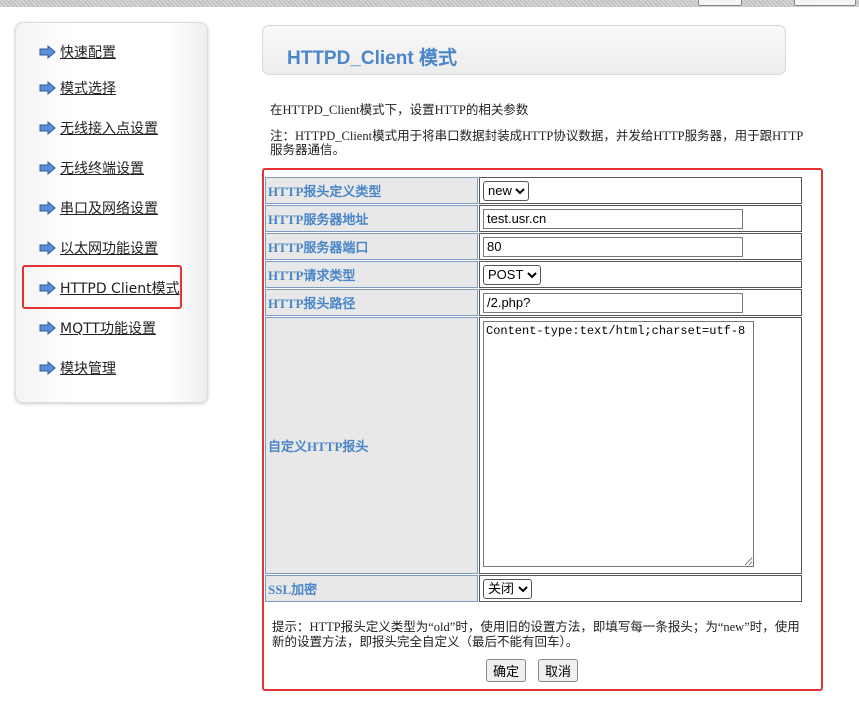 The image size is (859, 715). Describe the element at coordinates (109, 249) in the screenshot. I see `sidebar-item-label: 以太网功能设置` at that location.